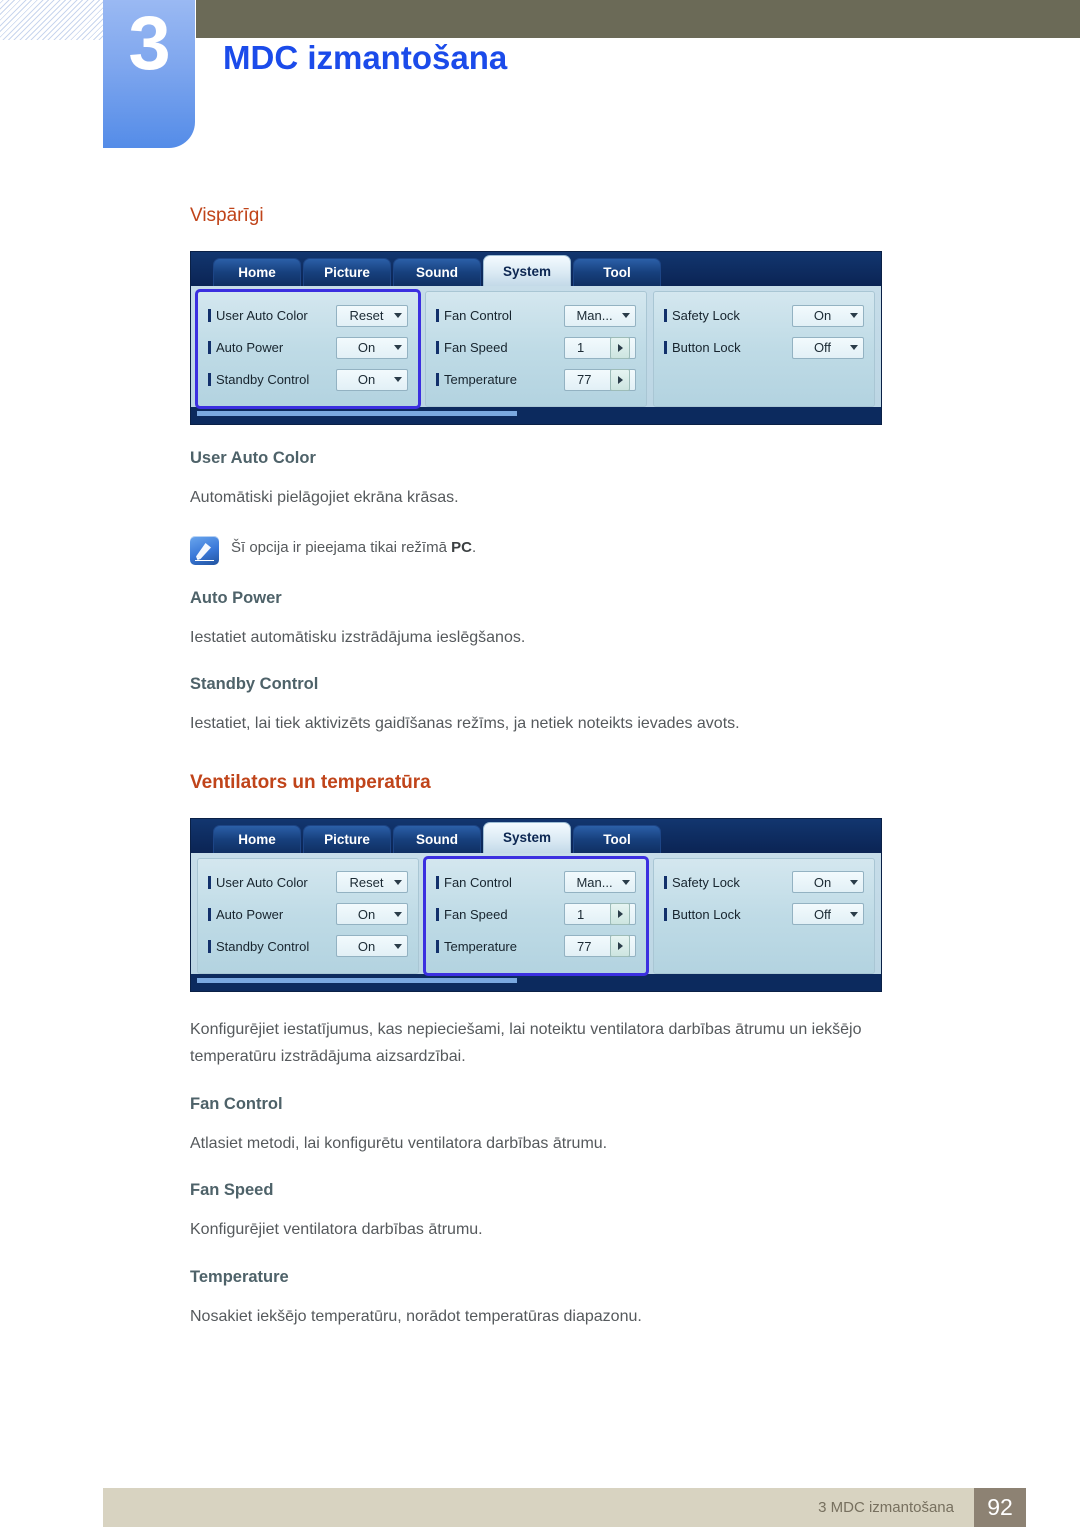 This screenshot has width=1080, height=1527. I want to click on text-user-auto-color: Automātiski pielāgojiet ekrāna krāsas., so click(324, 497).